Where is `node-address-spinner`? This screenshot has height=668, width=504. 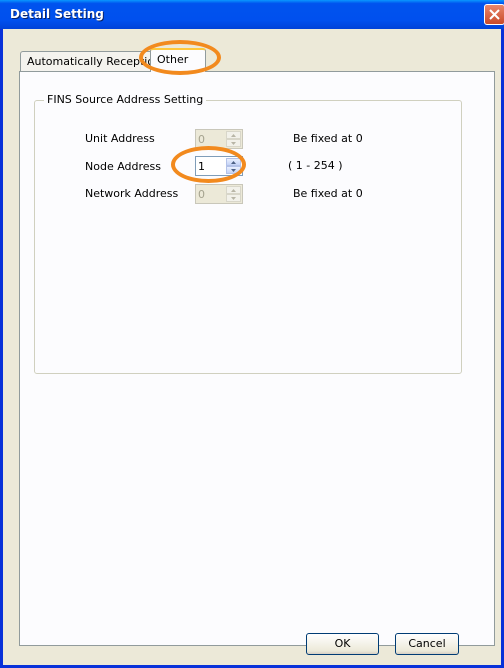
node-address-spinner is located at coordinates (233, 166).